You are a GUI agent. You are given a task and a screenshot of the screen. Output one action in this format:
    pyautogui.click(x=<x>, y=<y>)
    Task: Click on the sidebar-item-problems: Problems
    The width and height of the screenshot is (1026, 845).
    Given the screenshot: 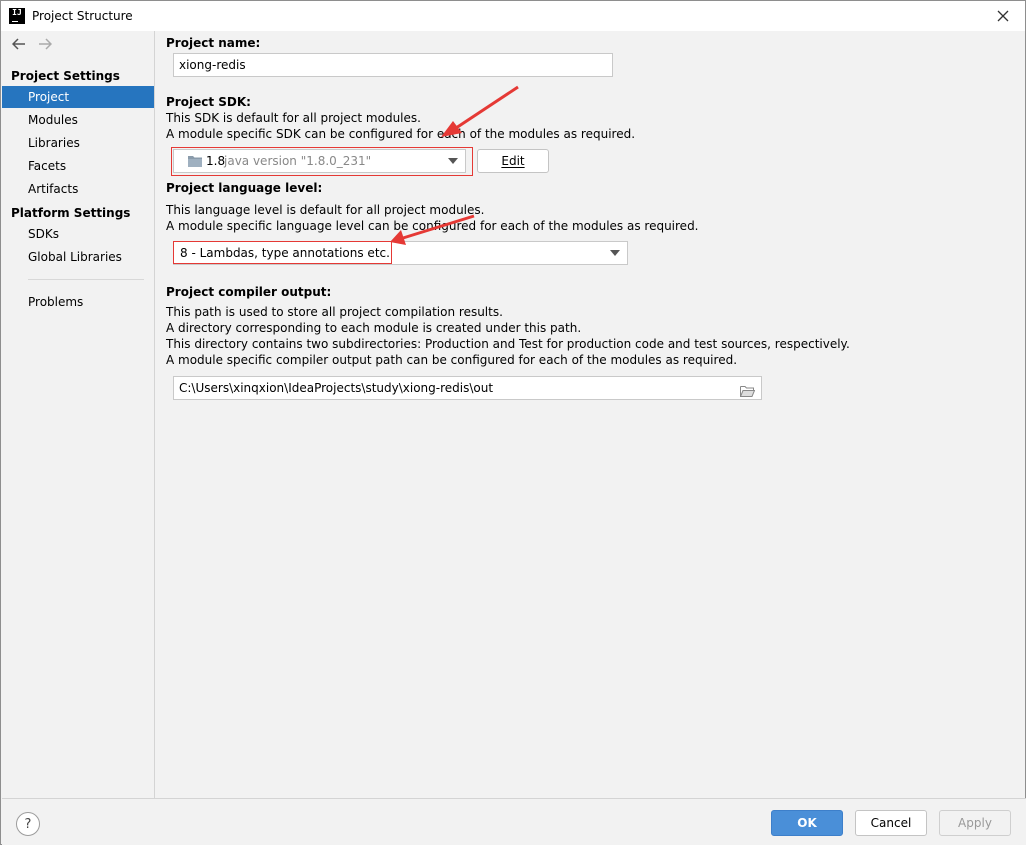 What is the action you would take?
    pyautogui.click(x=78, y=302)
    